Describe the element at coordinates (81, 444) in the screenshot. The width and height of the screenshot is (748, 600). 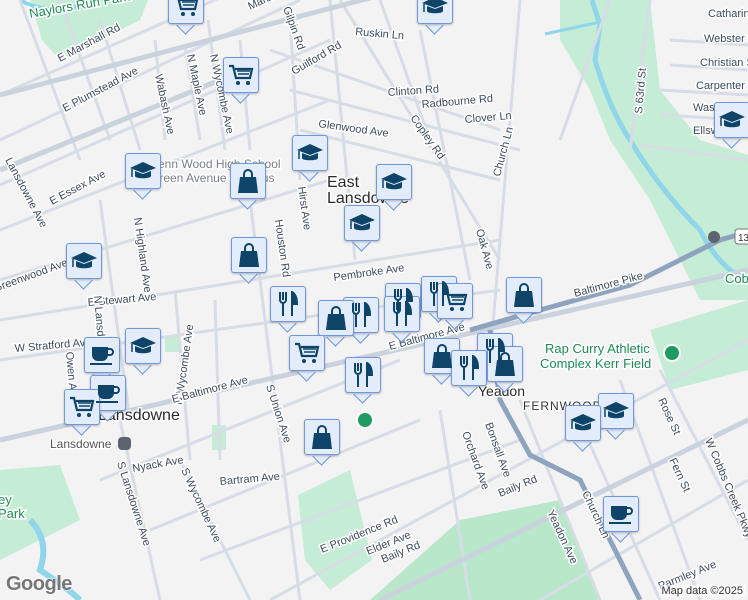
I see `label-lansdowne-station: Lansdowne` at that location.